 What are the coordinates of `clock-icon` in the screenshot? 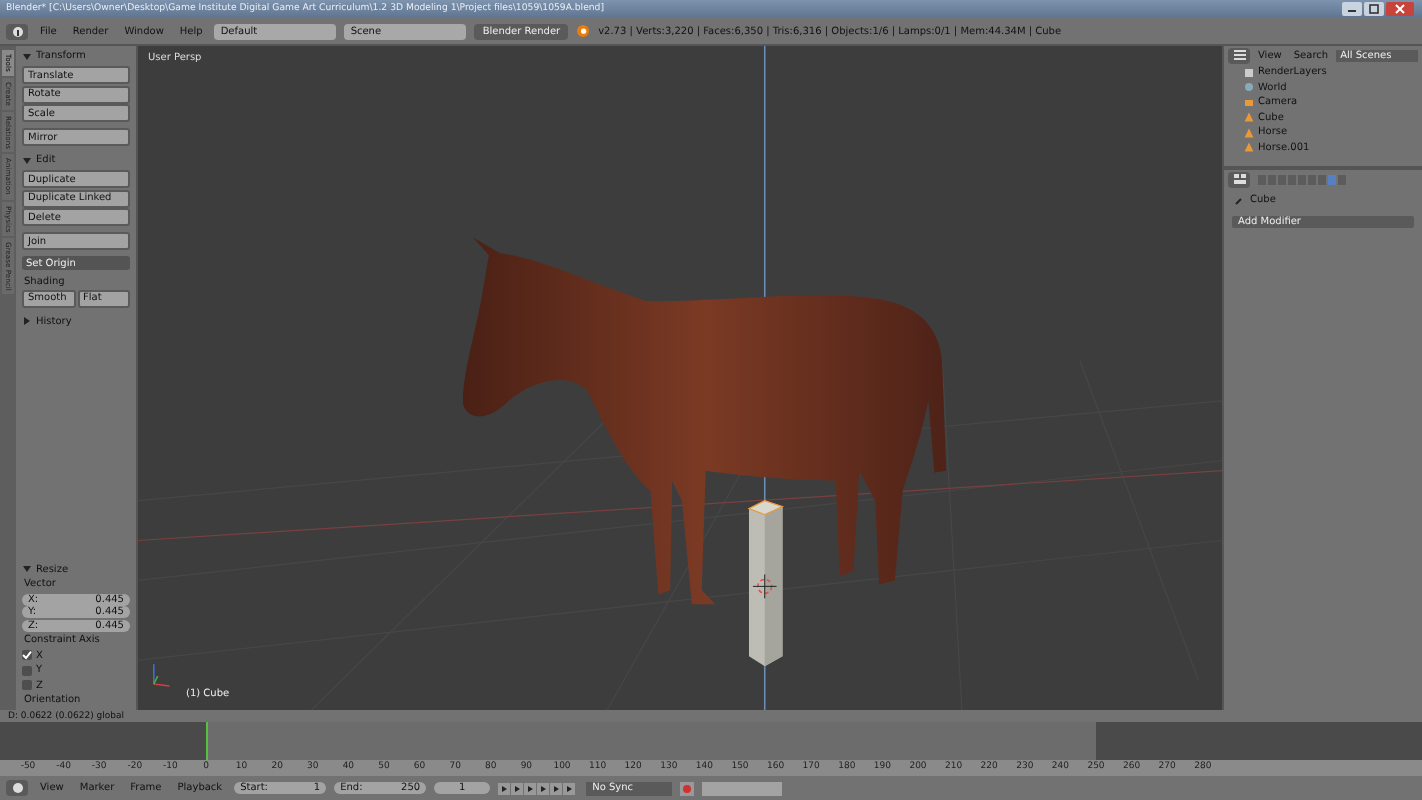 It's located at (17, 788).